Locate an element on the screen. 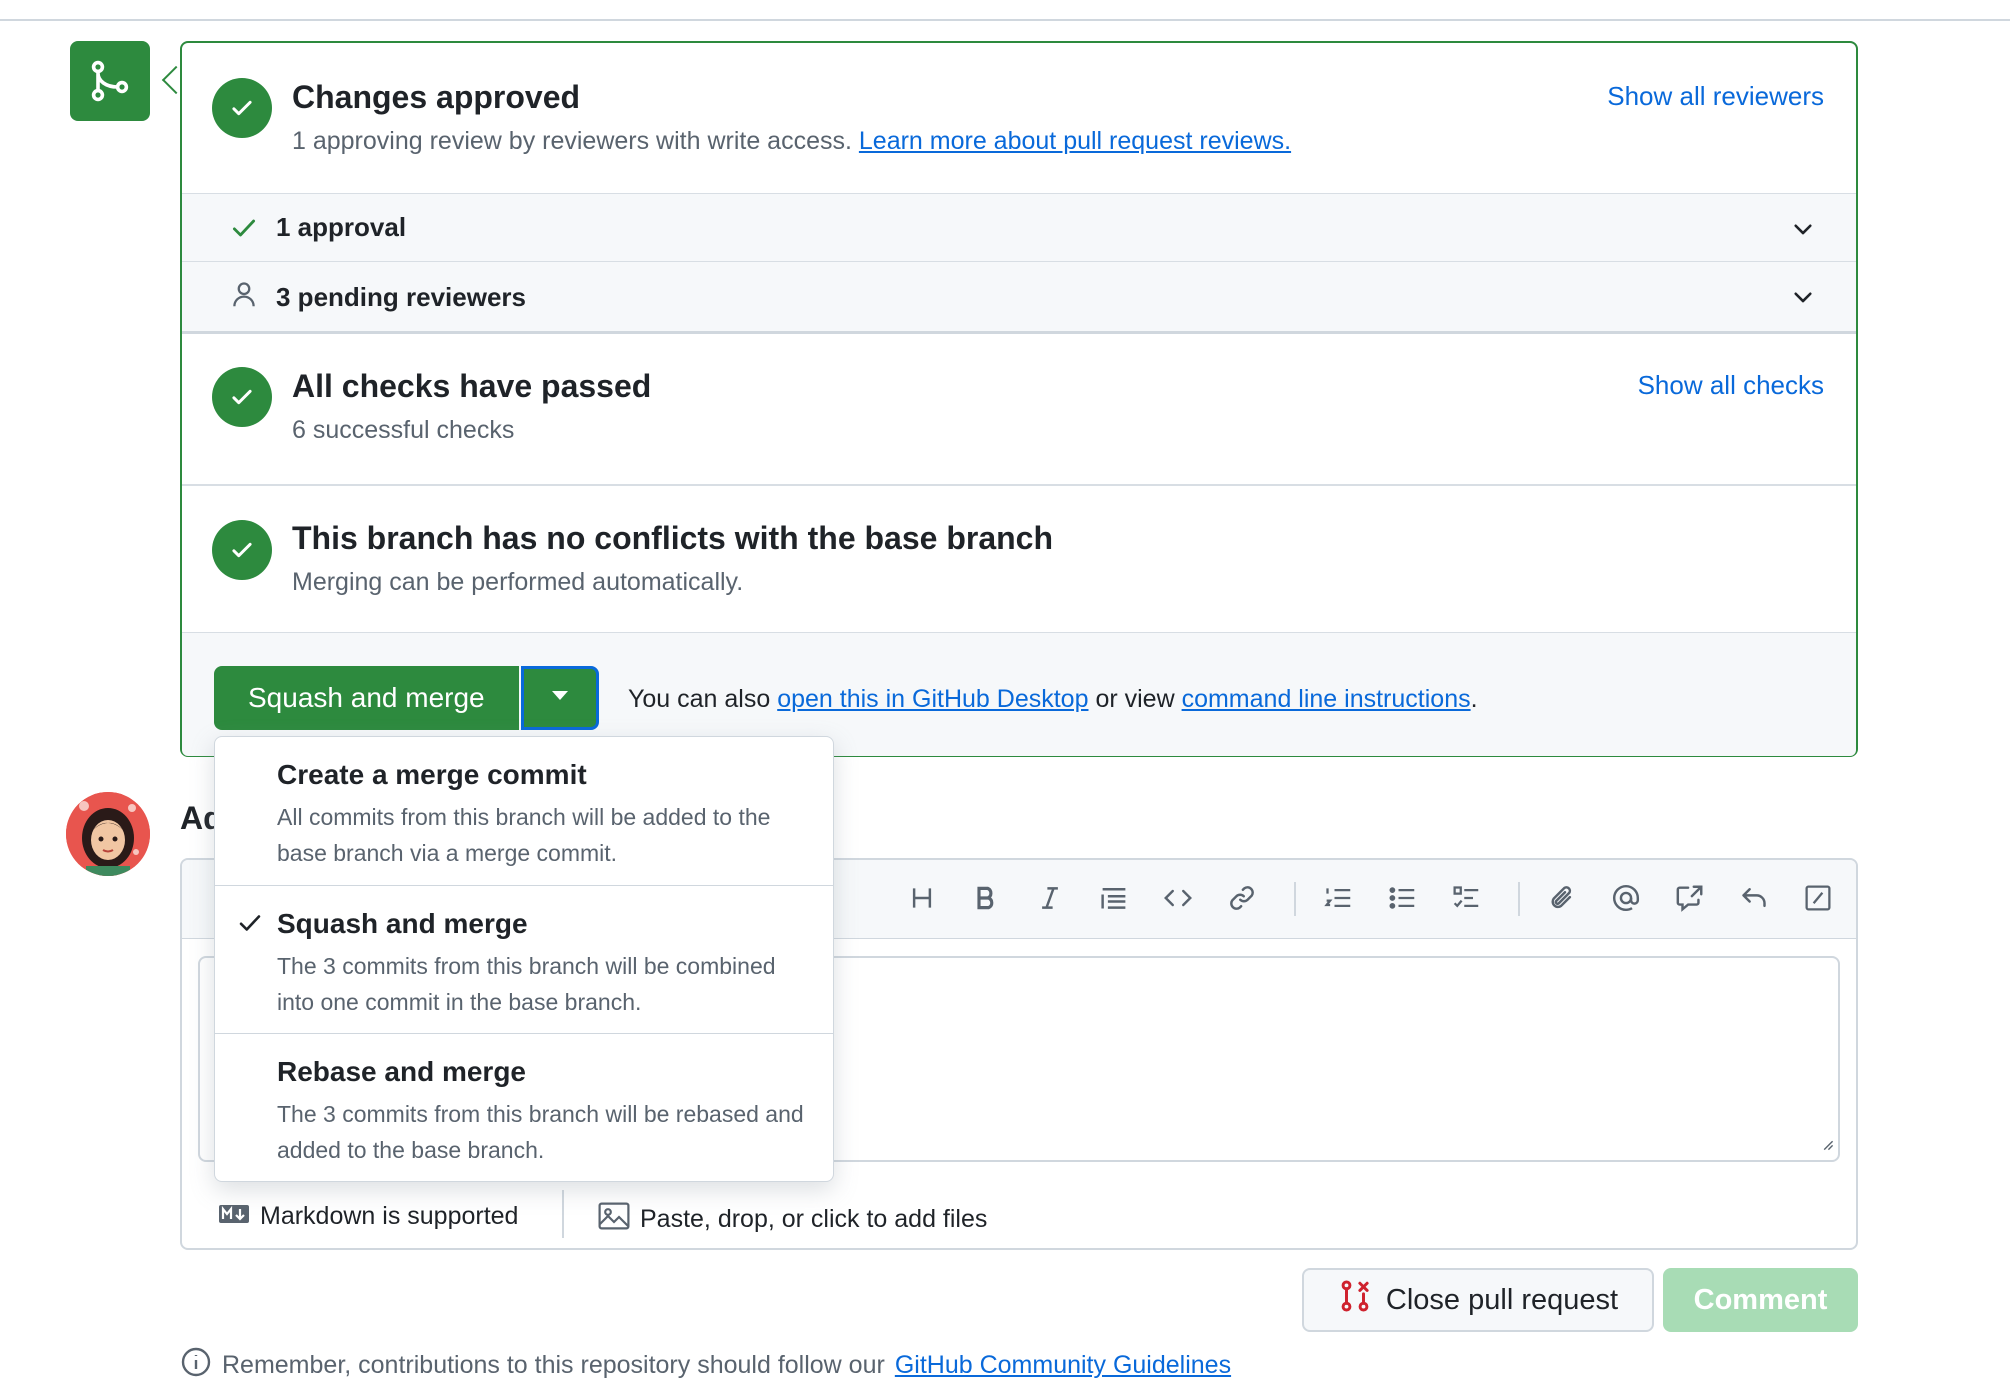 This screenshot has width=2010, height=1385. pending-reviewers-label: 3 pending reviewers is located at coordinates (401, 297).